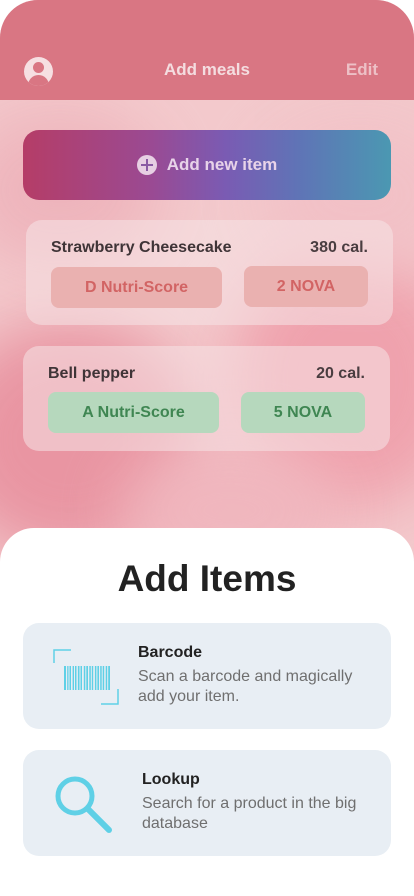 This screenshot has width=414, height=896. I want to click on meal-card: Bell pepper 20 cal. A Nutri-Score 5 NOVA, so click(206, 398).